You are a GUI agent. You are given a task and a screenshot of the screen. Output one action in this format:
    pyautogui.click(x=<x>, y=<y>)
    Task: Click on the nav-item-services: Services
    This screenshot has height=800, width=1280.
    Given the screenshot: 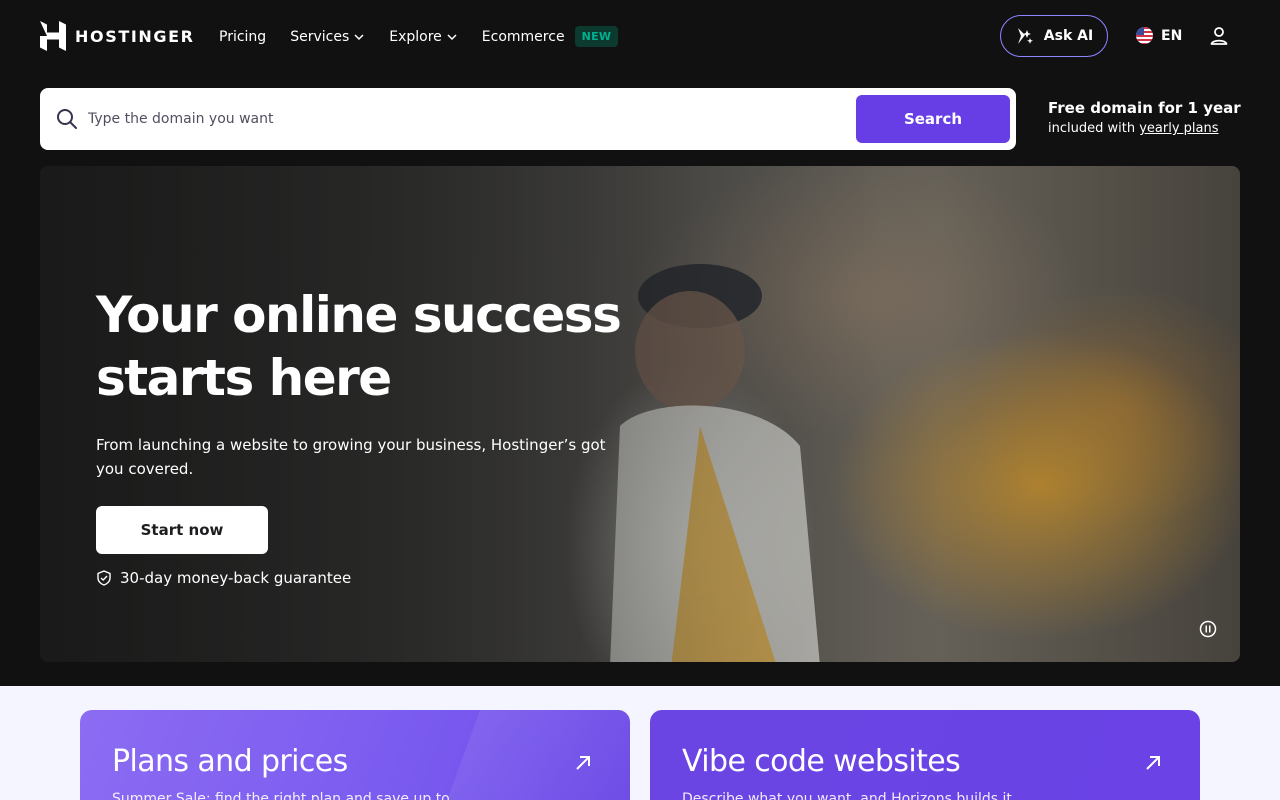 What is the action you would take?
    pyautogui.click(x=327, y=37)
    